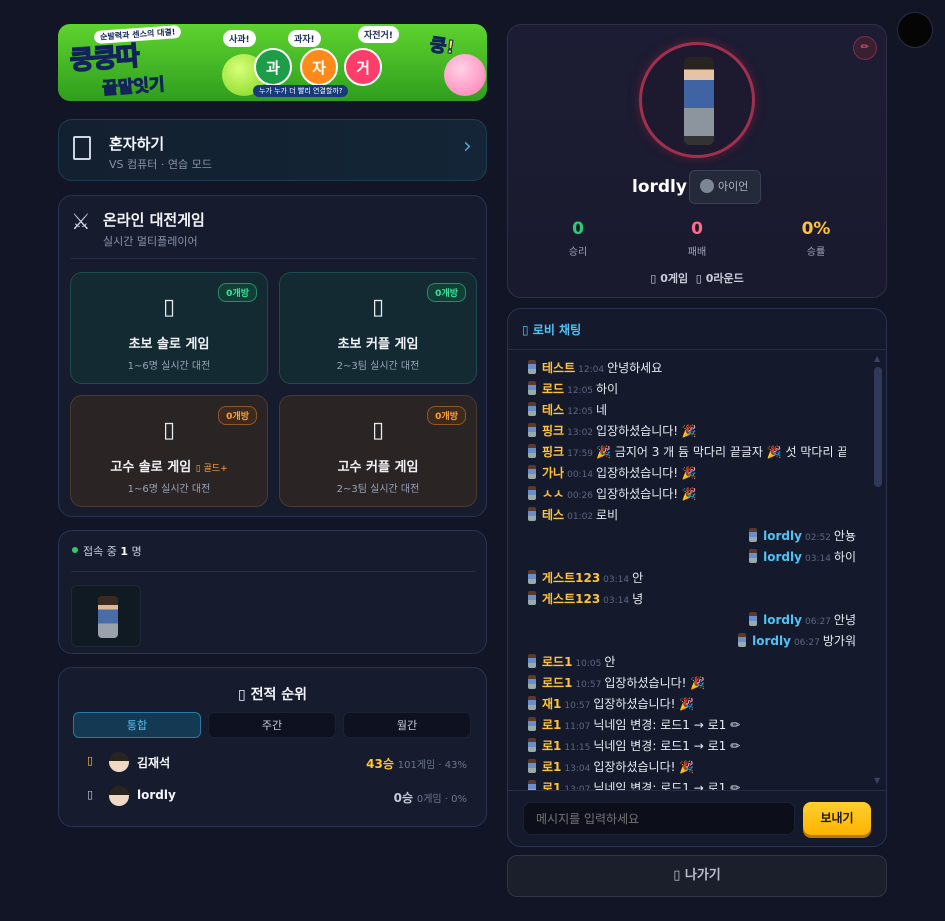  Describe the element at coordinates (573, 389) in the screenshot. I see `chat-message: 로드 12:05 하이` at that location.